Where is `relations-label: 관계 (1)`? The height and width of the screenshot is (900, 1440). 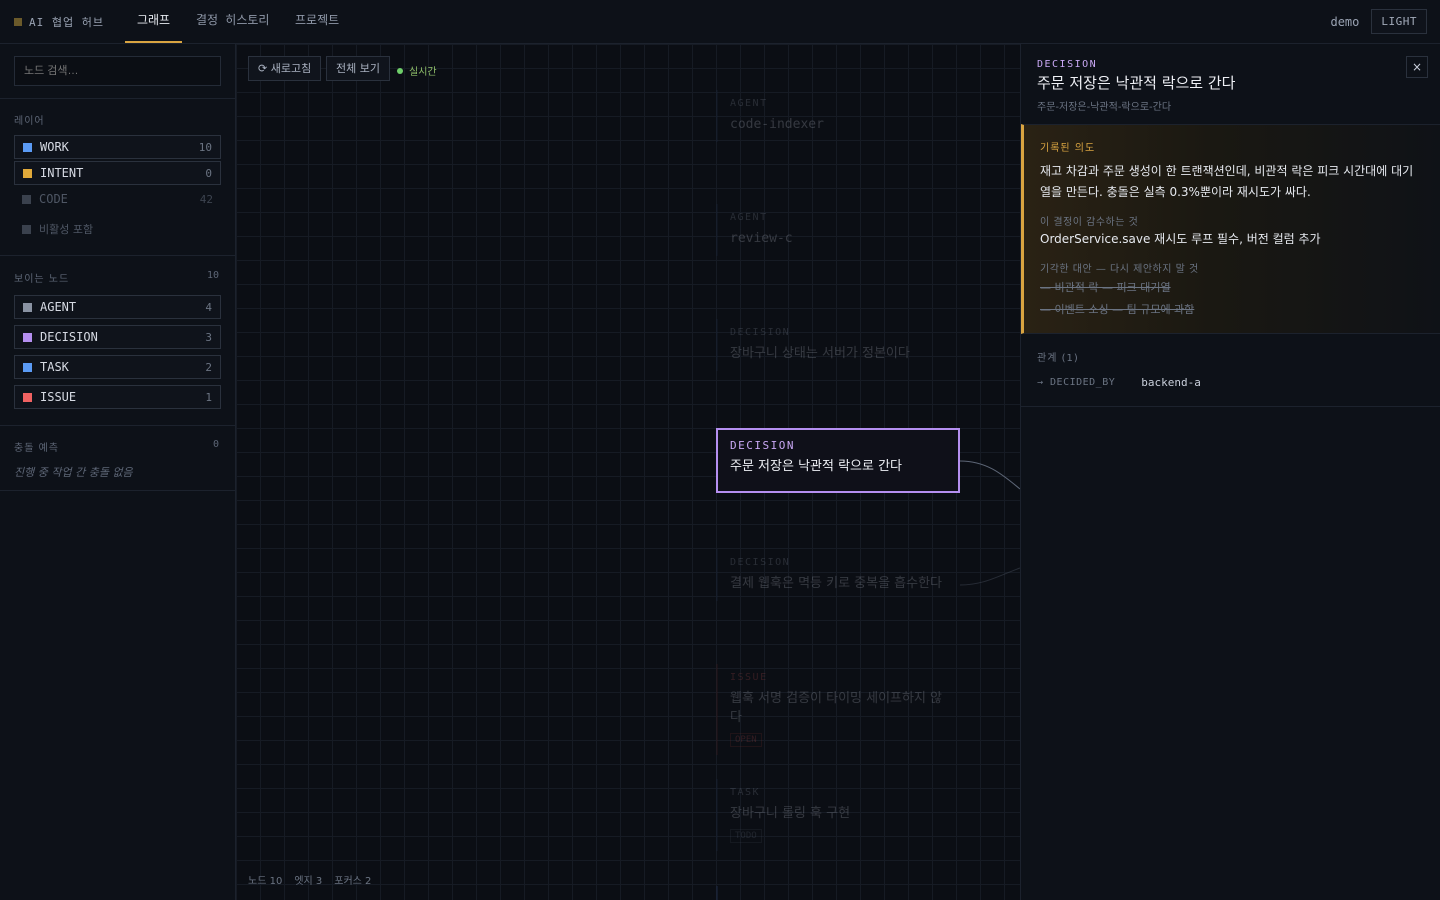 relations-label: 관계 (1) is located at coordinates (1058, 358).